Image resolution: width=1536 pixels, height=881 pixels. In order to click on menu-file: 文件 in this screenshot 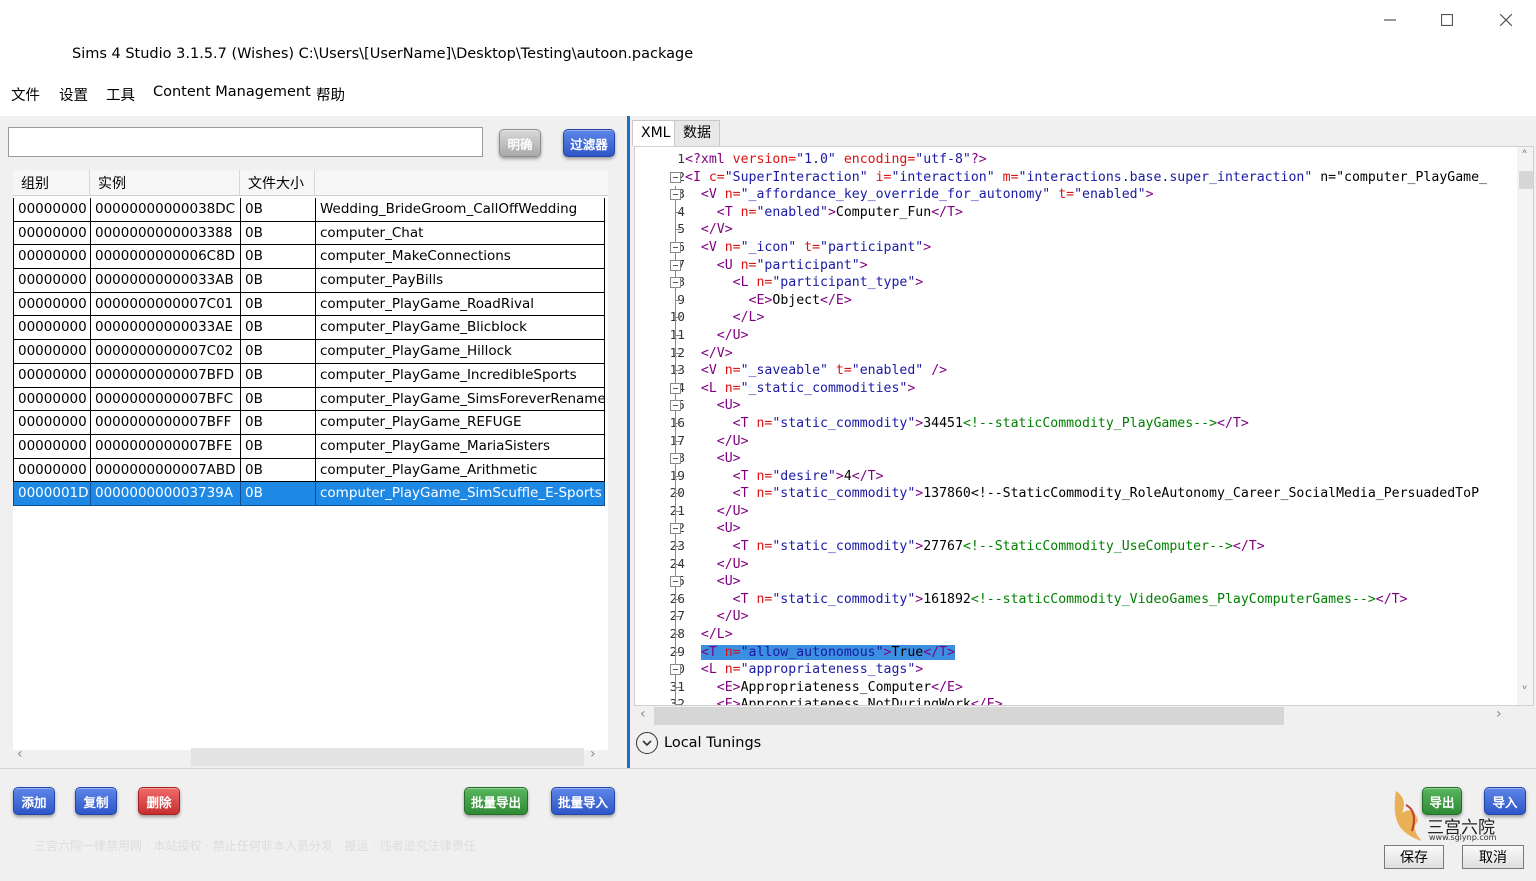, I will do `click(25, 94)`.